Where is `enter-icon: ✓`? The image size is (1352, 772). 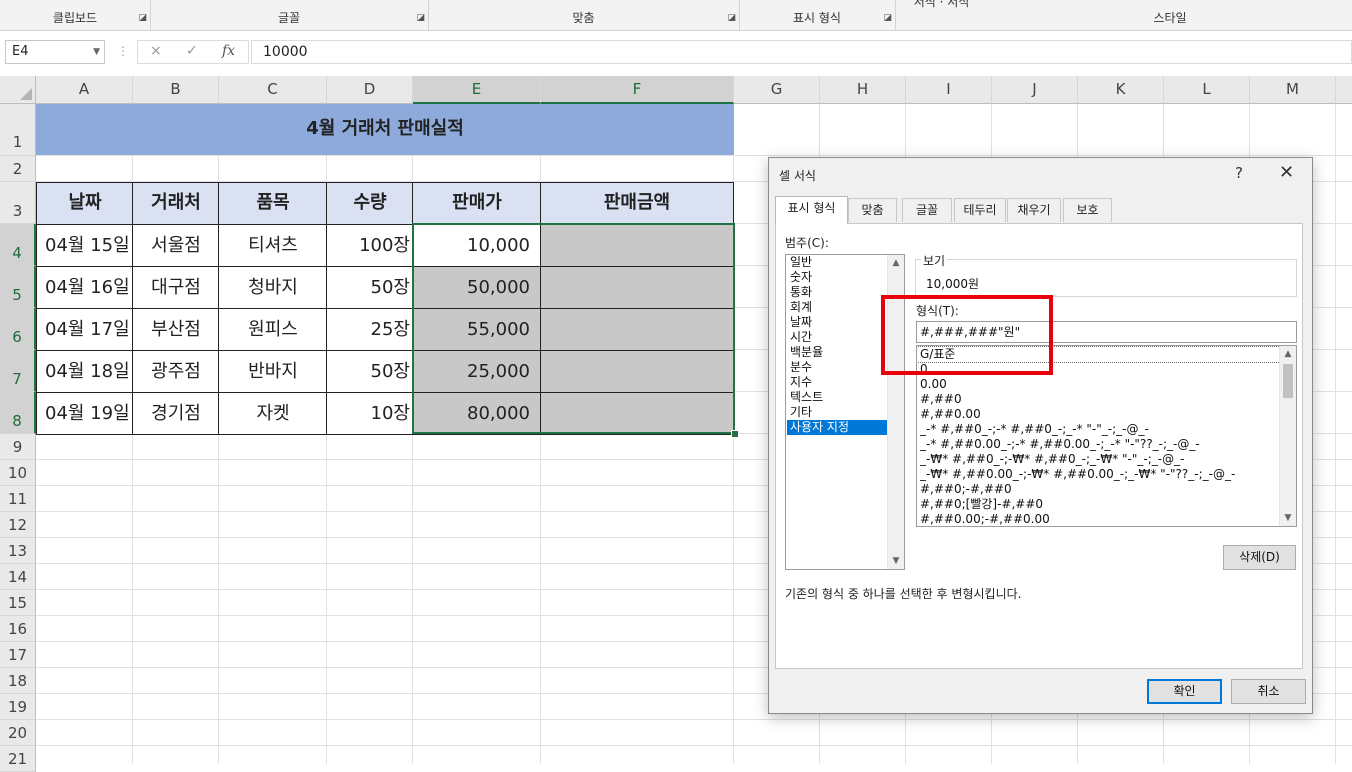 enter-icon: ✓ is located at coordinates (192, 51).